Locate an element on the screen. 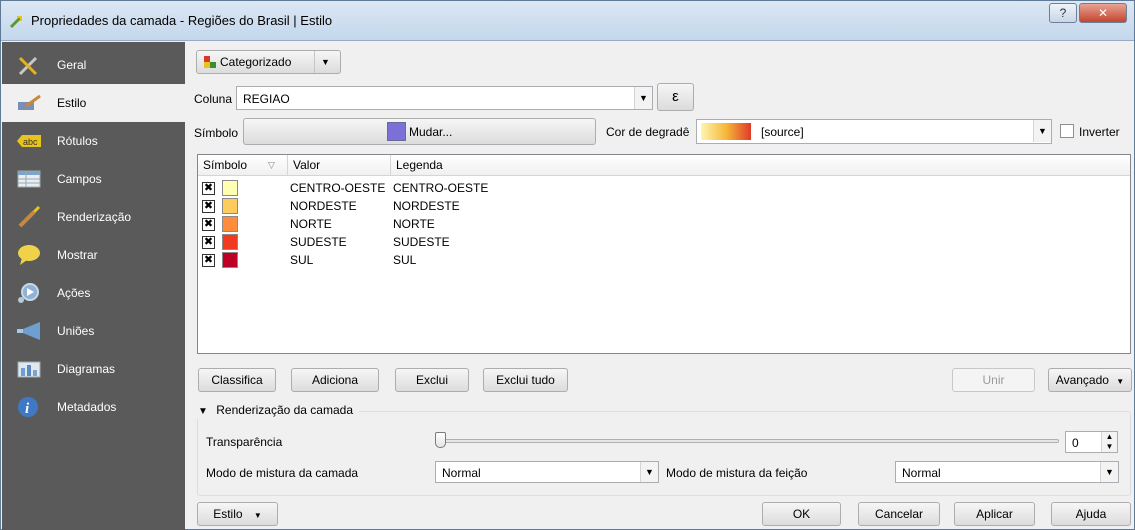  layer-blend-select: Normal ▼ is located at coordinates (547, 472).